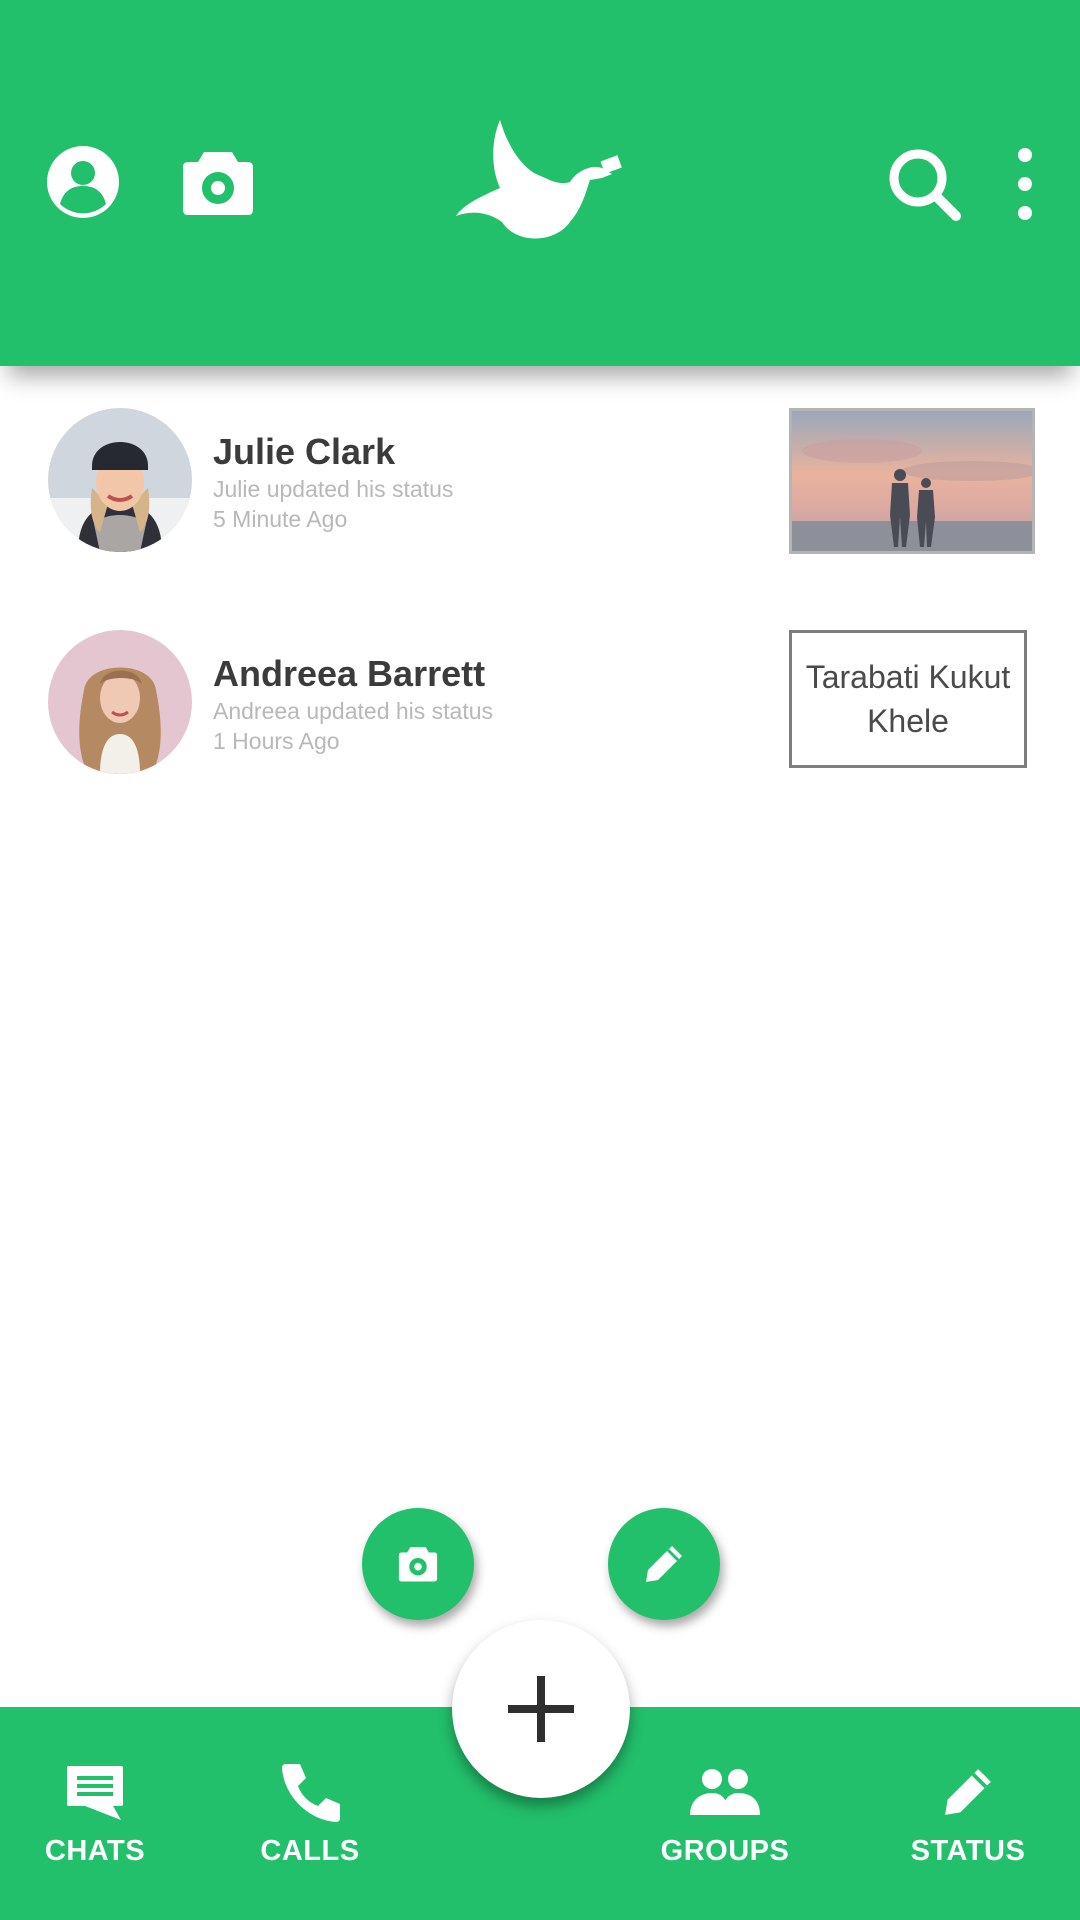 This screenshot has width=1080, height=1920. I want to click on nav-tab-chats: CHATS, so click(95, 1813).